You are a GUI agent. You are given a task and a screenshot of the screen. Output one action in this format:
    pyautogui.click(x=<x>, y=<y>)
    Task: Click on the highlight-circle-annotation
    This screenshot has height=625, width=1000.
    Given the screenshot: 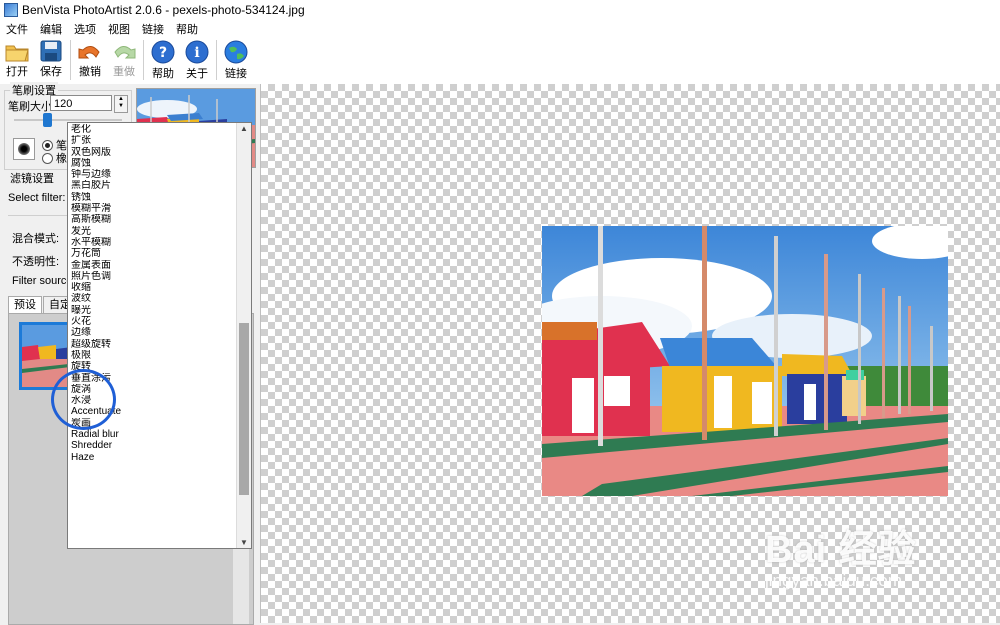 What is the action you would take?
    pyautogui.click(x=83, y=399)
    